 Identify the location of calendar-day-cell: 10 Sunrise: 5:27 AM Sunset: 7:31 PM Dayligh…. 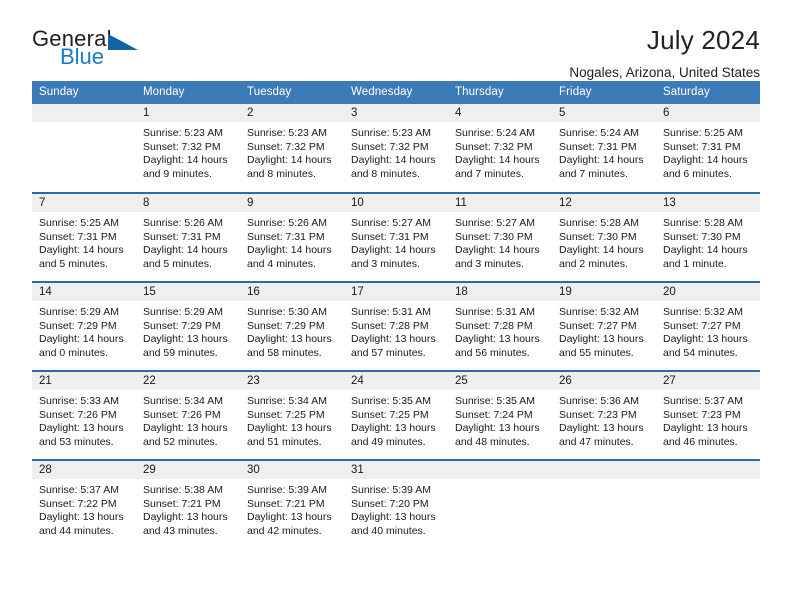
(396, 237).